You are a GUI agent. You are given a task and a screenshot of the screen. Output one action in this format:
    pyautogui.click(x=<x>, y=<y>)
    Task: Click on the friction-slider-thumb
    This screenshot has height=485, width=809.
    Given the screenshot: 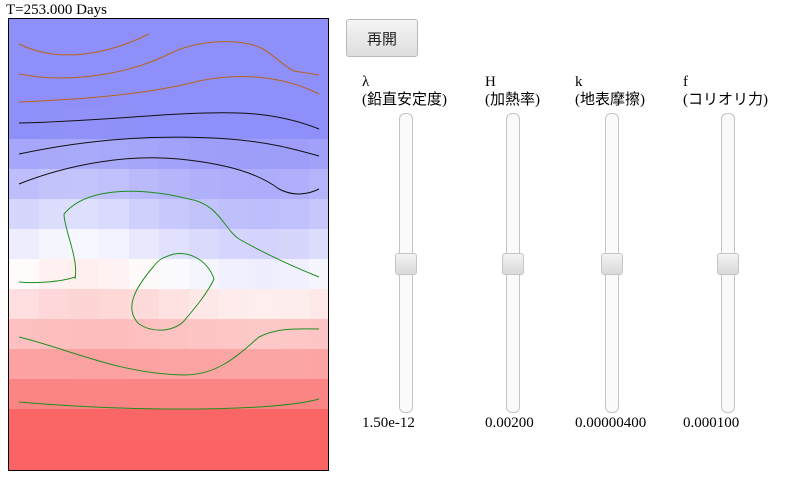 What is the action you would take?
    pyautogui.click(x=612, y=264)
    